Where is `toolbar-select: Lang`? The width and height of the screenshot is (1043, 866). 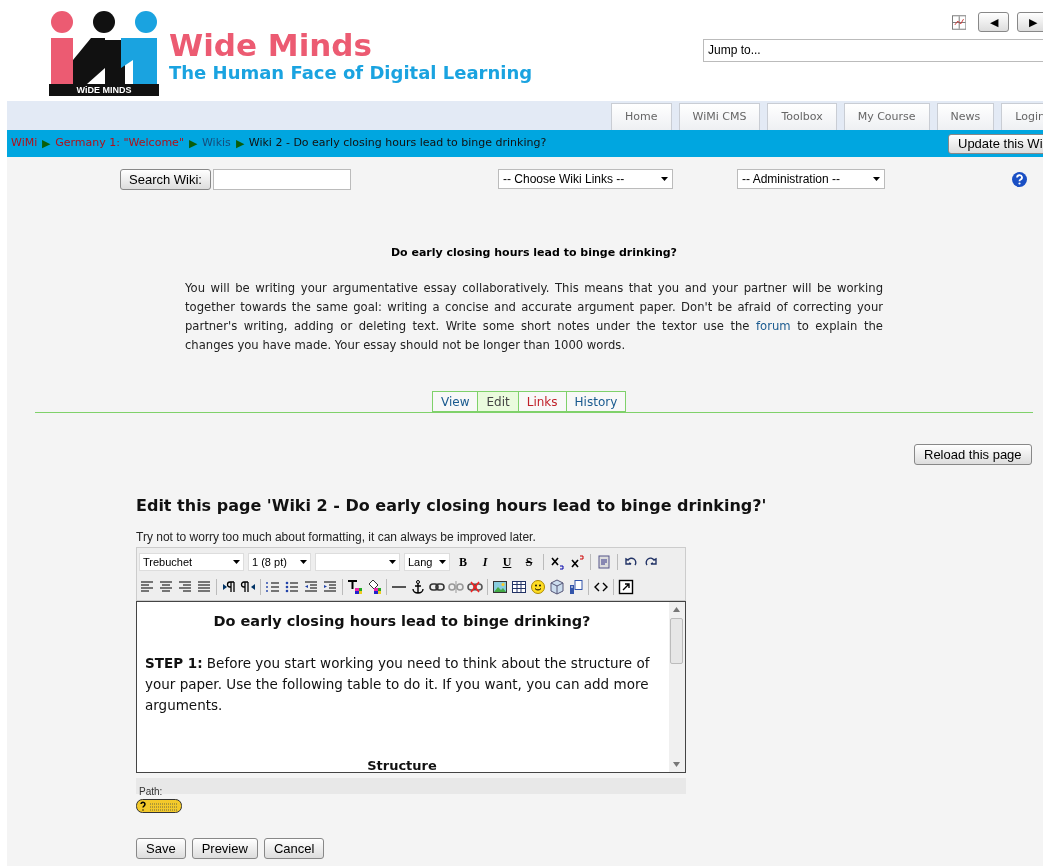
toolbar-select: Lang is located at coordinates (427, 562).